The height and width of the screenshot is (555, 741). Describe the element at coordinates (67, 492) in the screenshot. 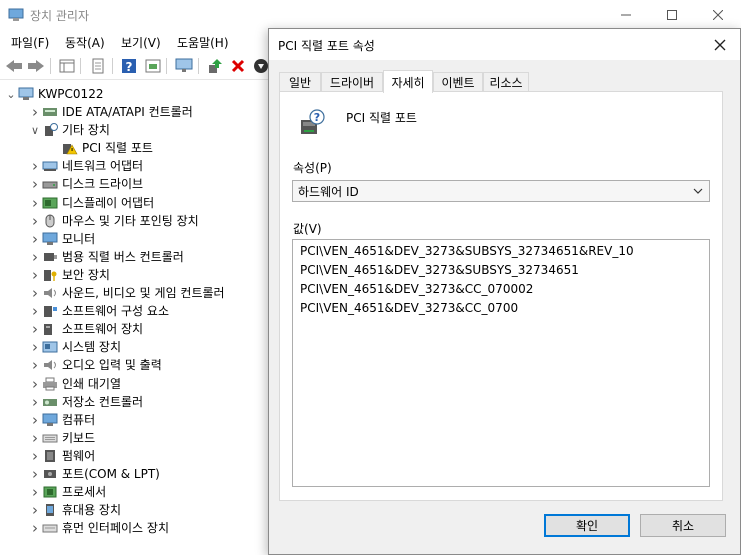

I see `tree-category: › 프로세서` at that location.